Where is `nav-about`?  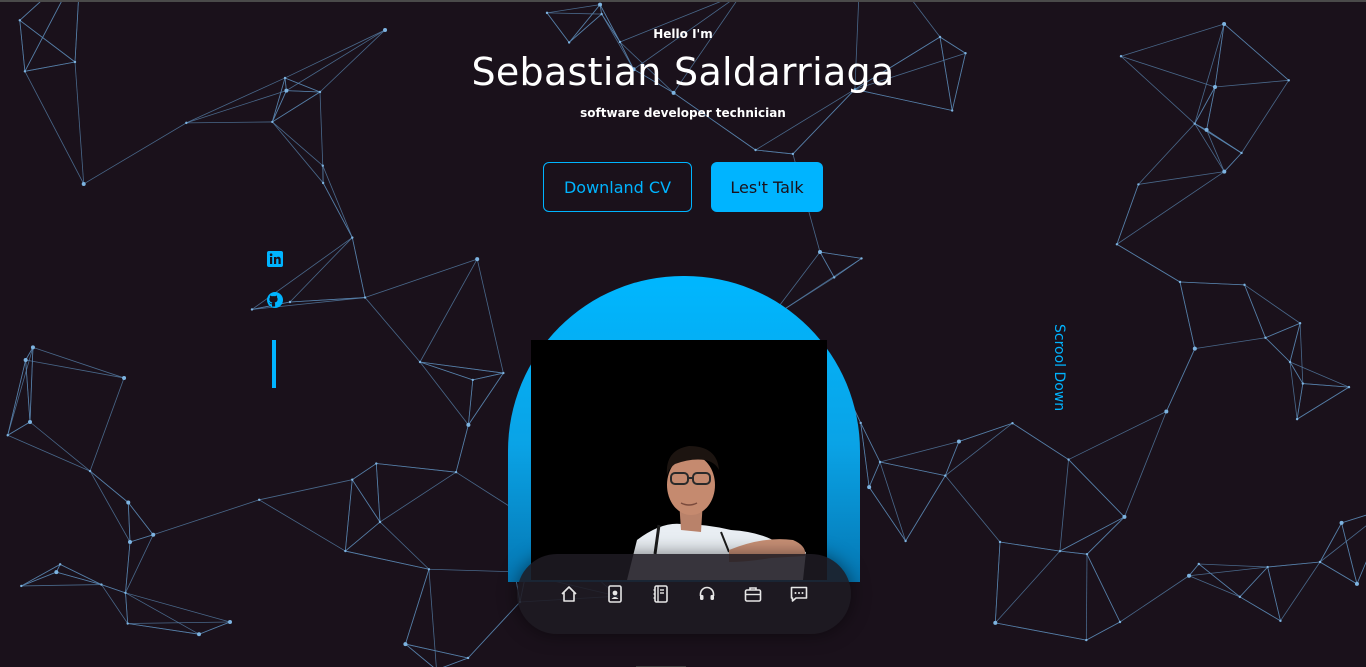
nav-about is located at coordinates (615, 594).